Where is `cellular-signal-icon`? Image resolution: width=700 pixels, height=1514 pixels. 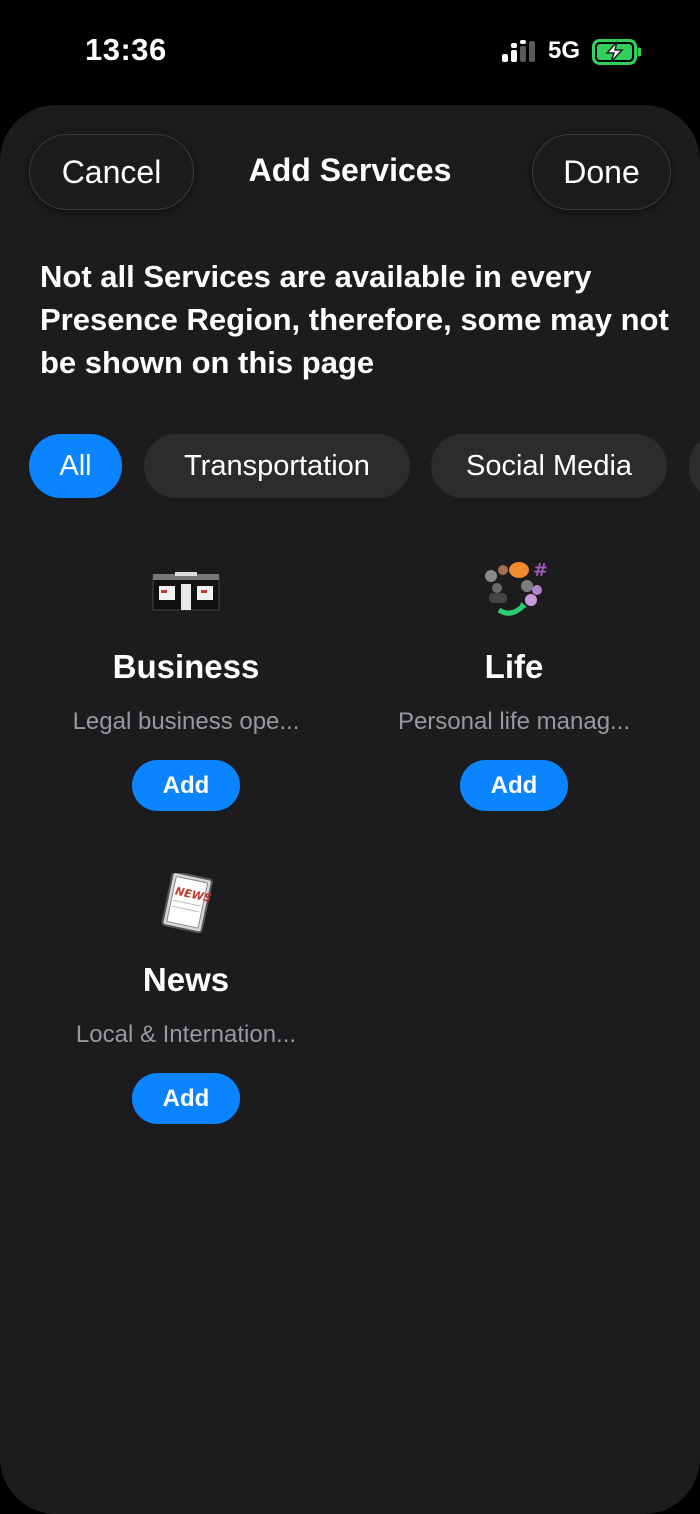 cellular-signal-icon is located at coordinates (518, 51).